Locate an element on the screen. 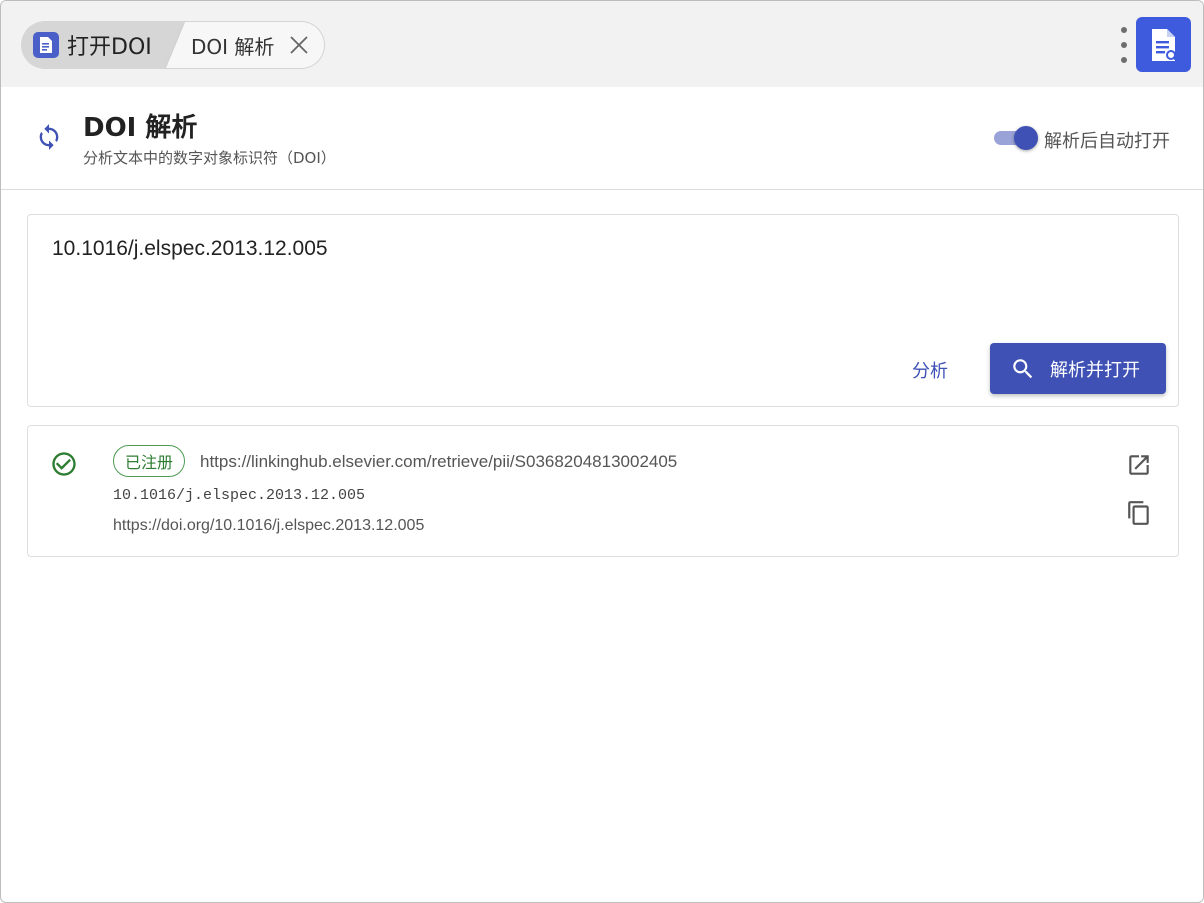 This screenshot has height=903, width=1204. document-icon is located at coordinates (46, 45).